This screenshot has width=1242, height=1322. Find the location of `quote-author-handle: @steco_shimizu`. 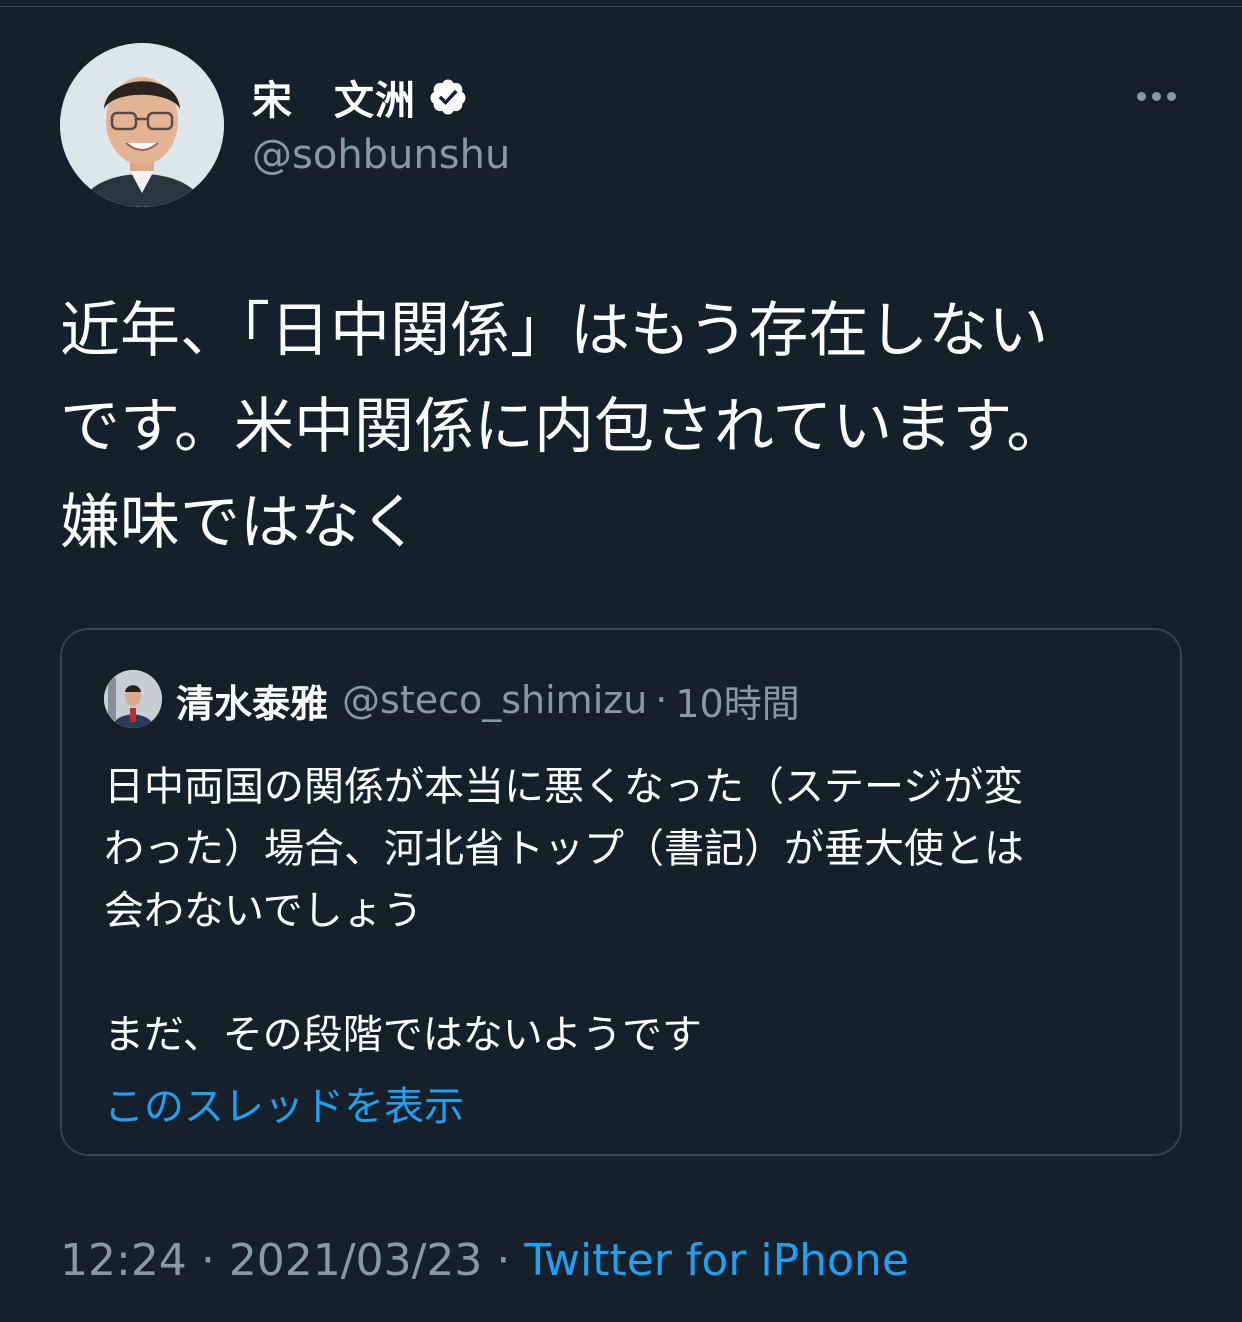

quote-author-handle: @steco_shimizu is located at coordinates (495, 700).